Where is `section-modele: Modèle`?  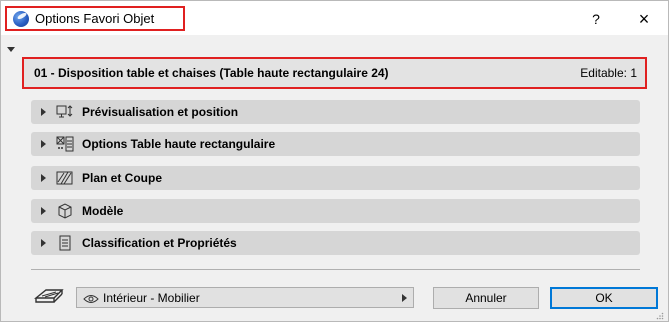 section-modele: Modèle is located at coordinates (335, 211).